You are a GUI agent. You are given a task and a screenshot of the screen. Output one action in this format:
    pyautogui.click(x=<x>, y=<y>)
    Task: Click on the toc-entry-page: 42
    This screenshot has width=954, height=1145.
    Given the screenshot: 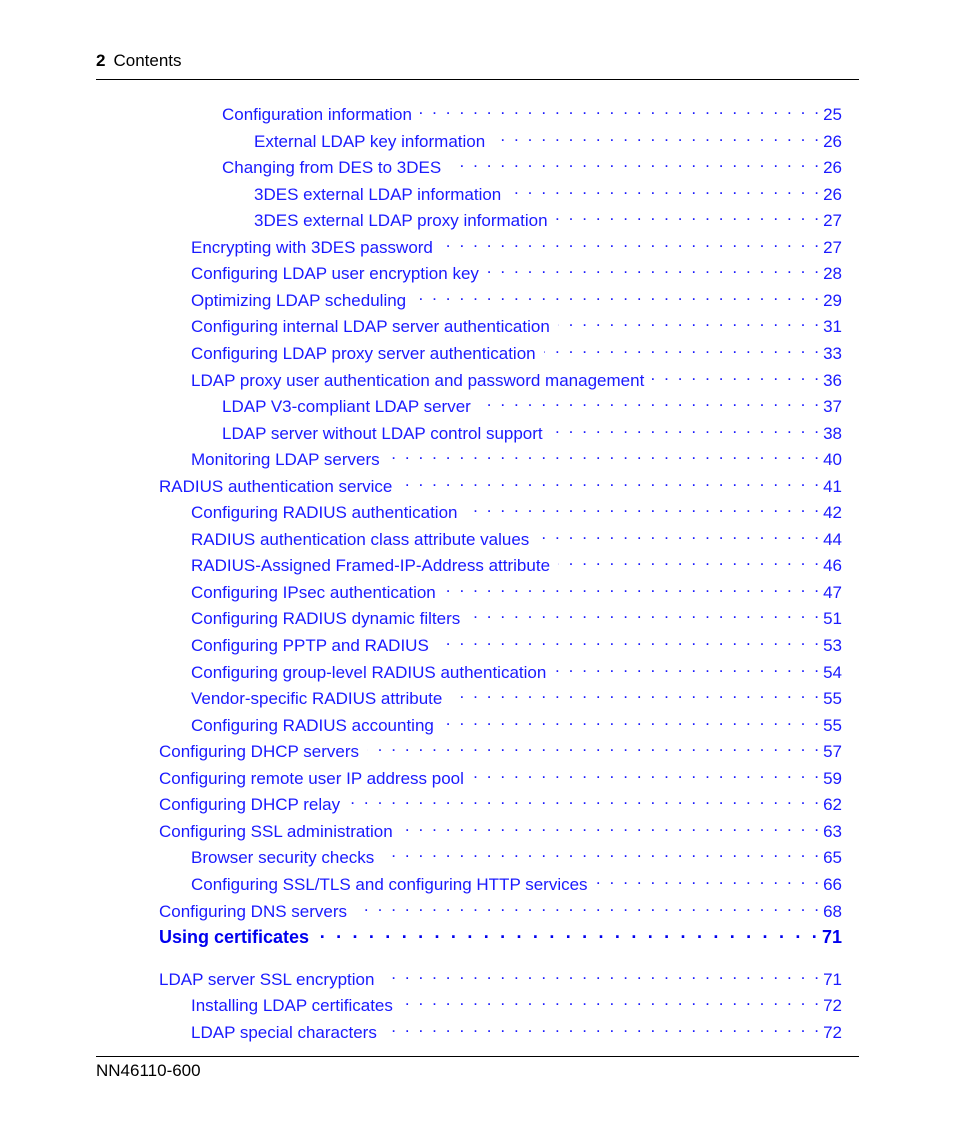 What is the action you would take?
    pyautogui.click(x=832, y=513)
    